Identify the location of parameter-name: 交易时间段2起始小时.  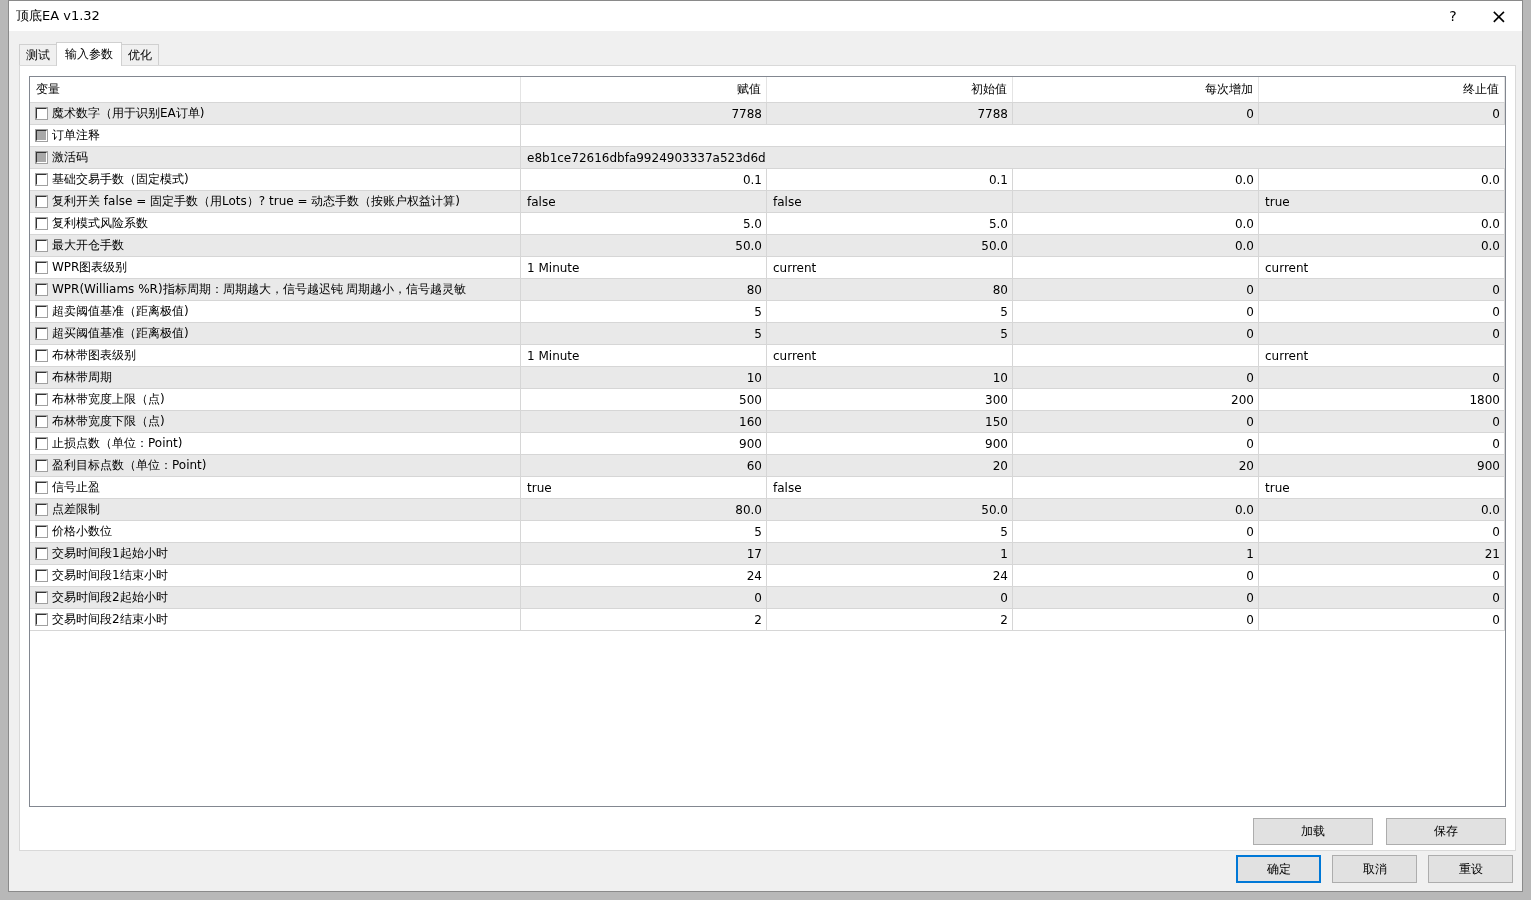
(110, 597).